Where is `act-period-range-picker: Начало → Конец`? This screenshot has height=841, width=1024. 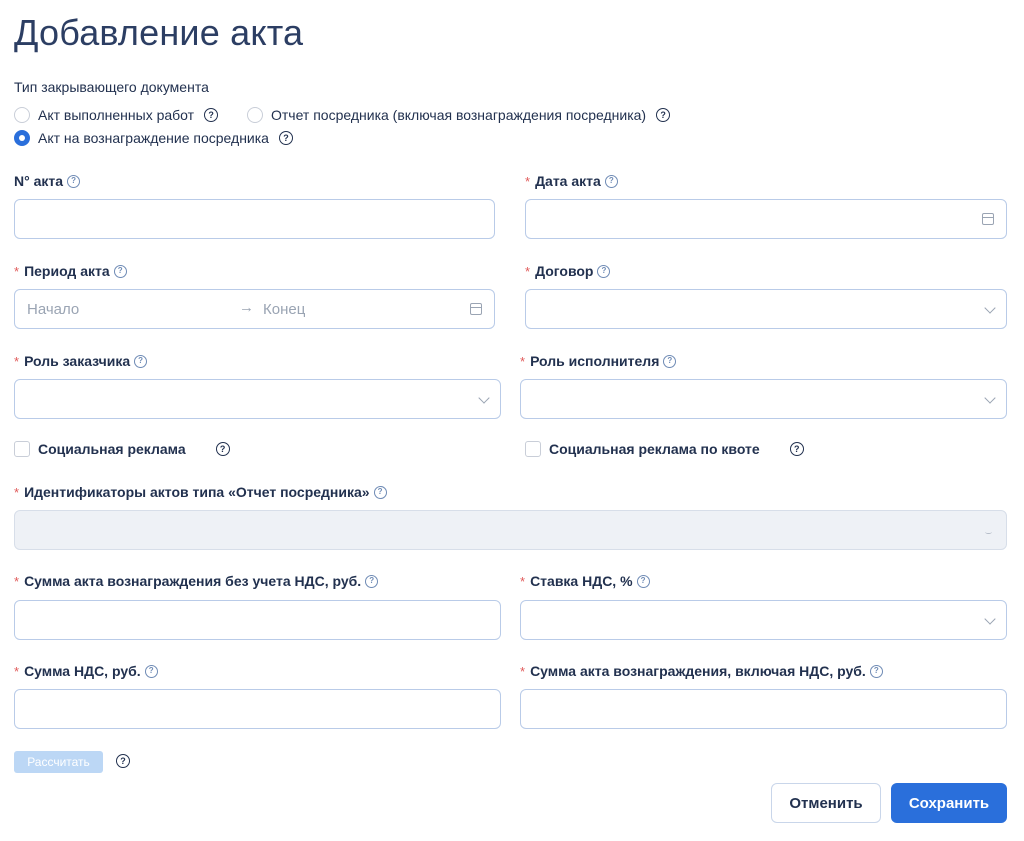
act-period-range-picker: Начало → Конец is located at coordinates (254, 309).